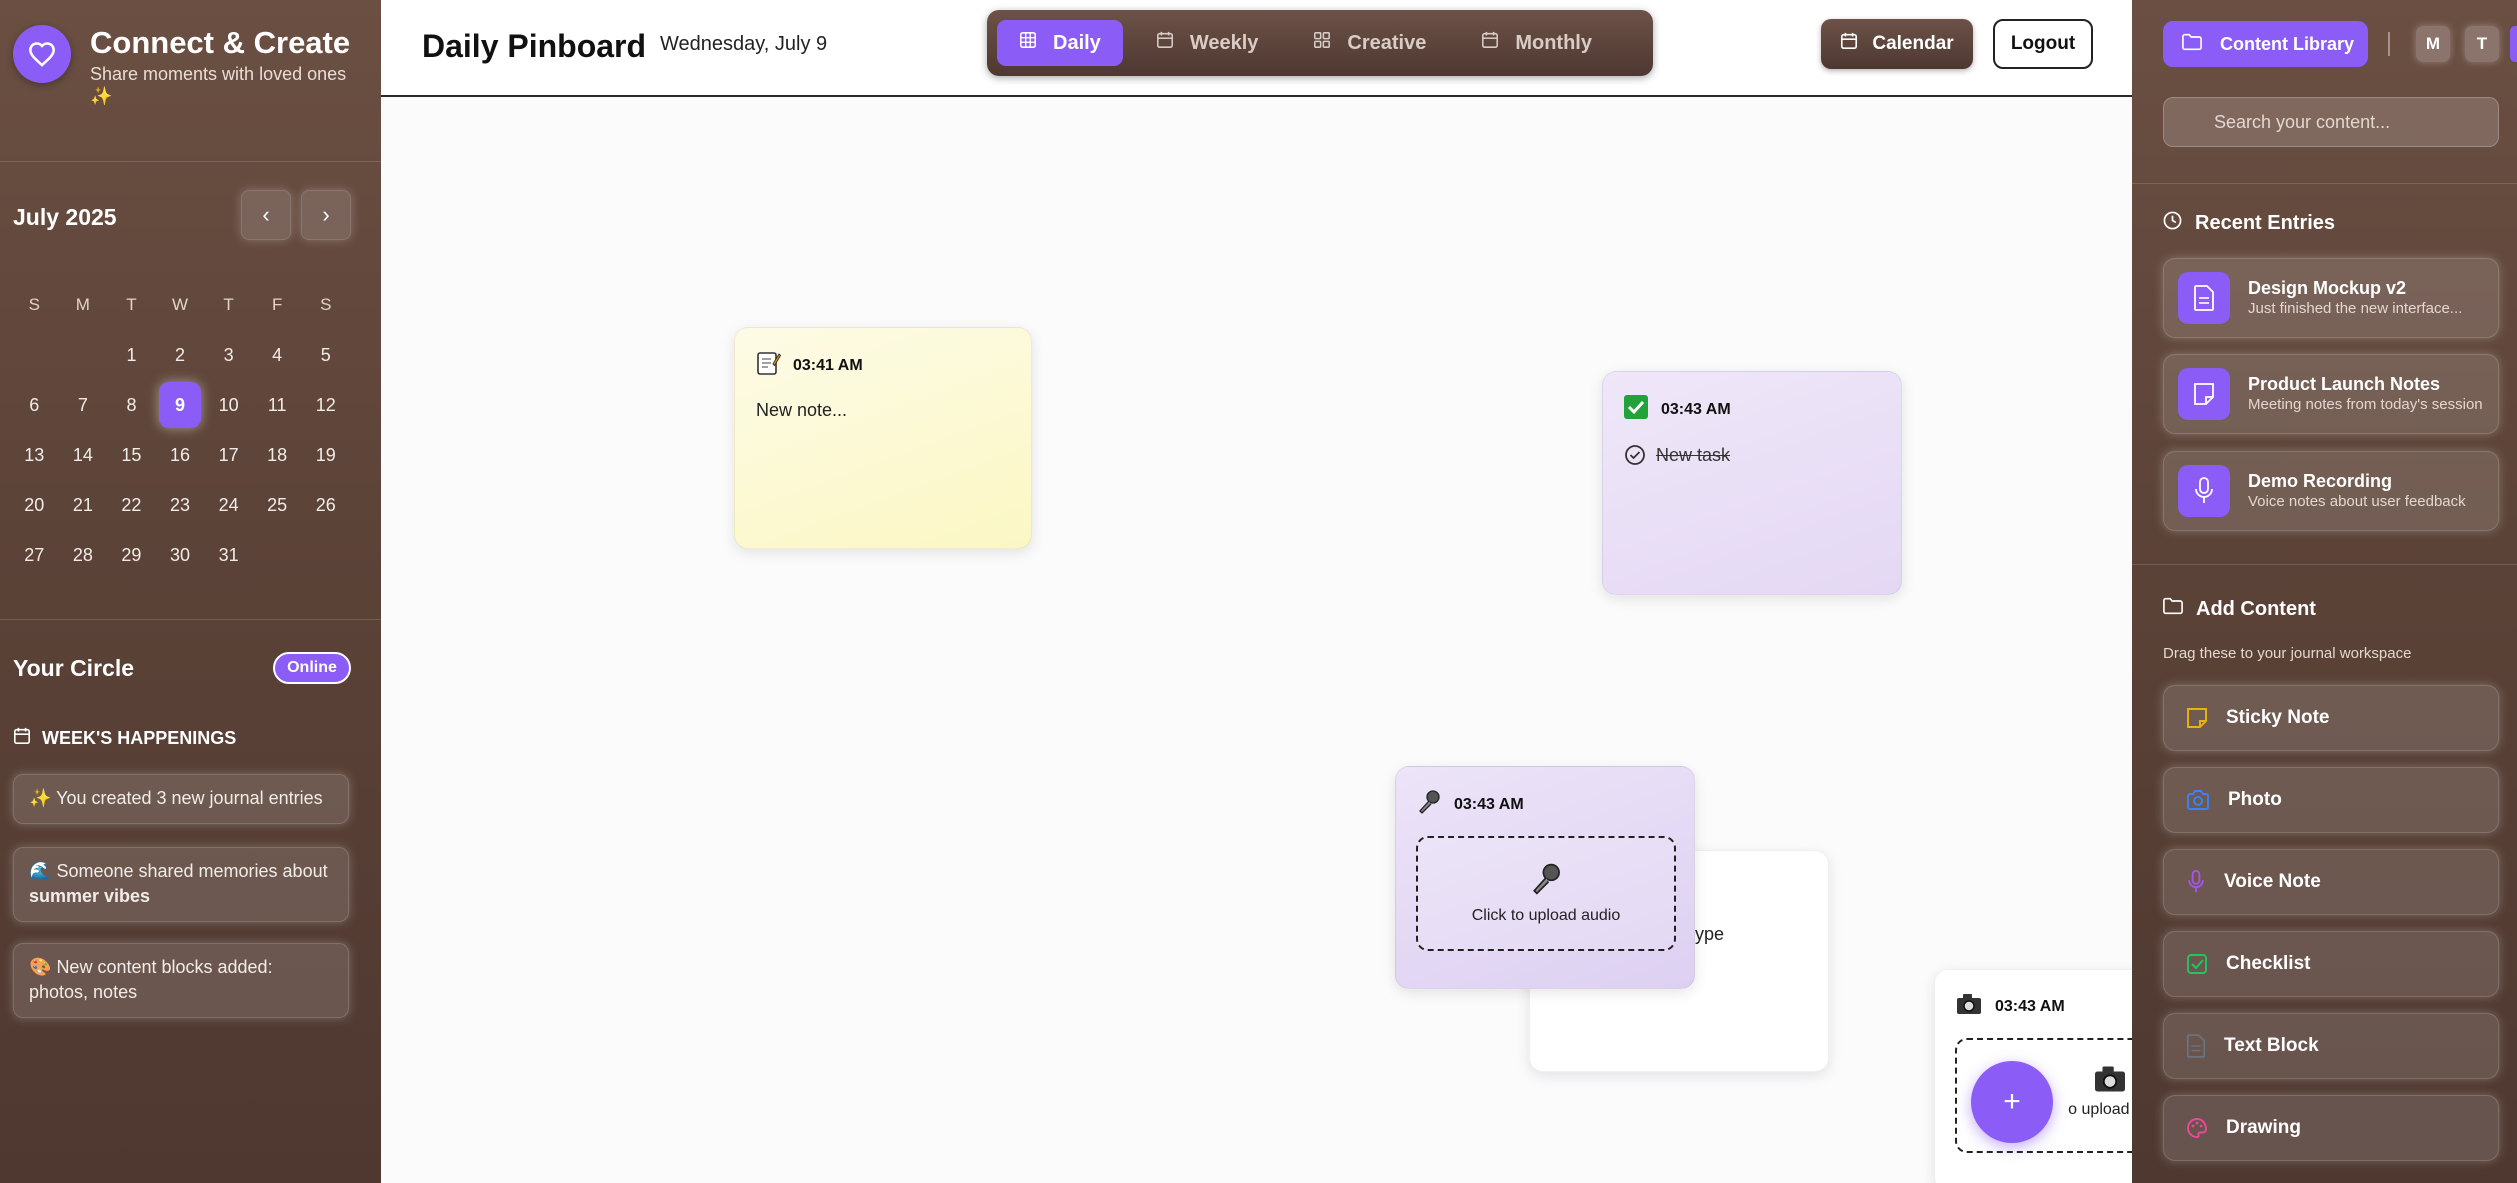 Image resolution: width=2517 pixels, height=1183 pixels. What do you see at coordinates (2331, 964) in the screenshot?
I see `tool-checklist: Checklist` at bounding box center [2331, 964].